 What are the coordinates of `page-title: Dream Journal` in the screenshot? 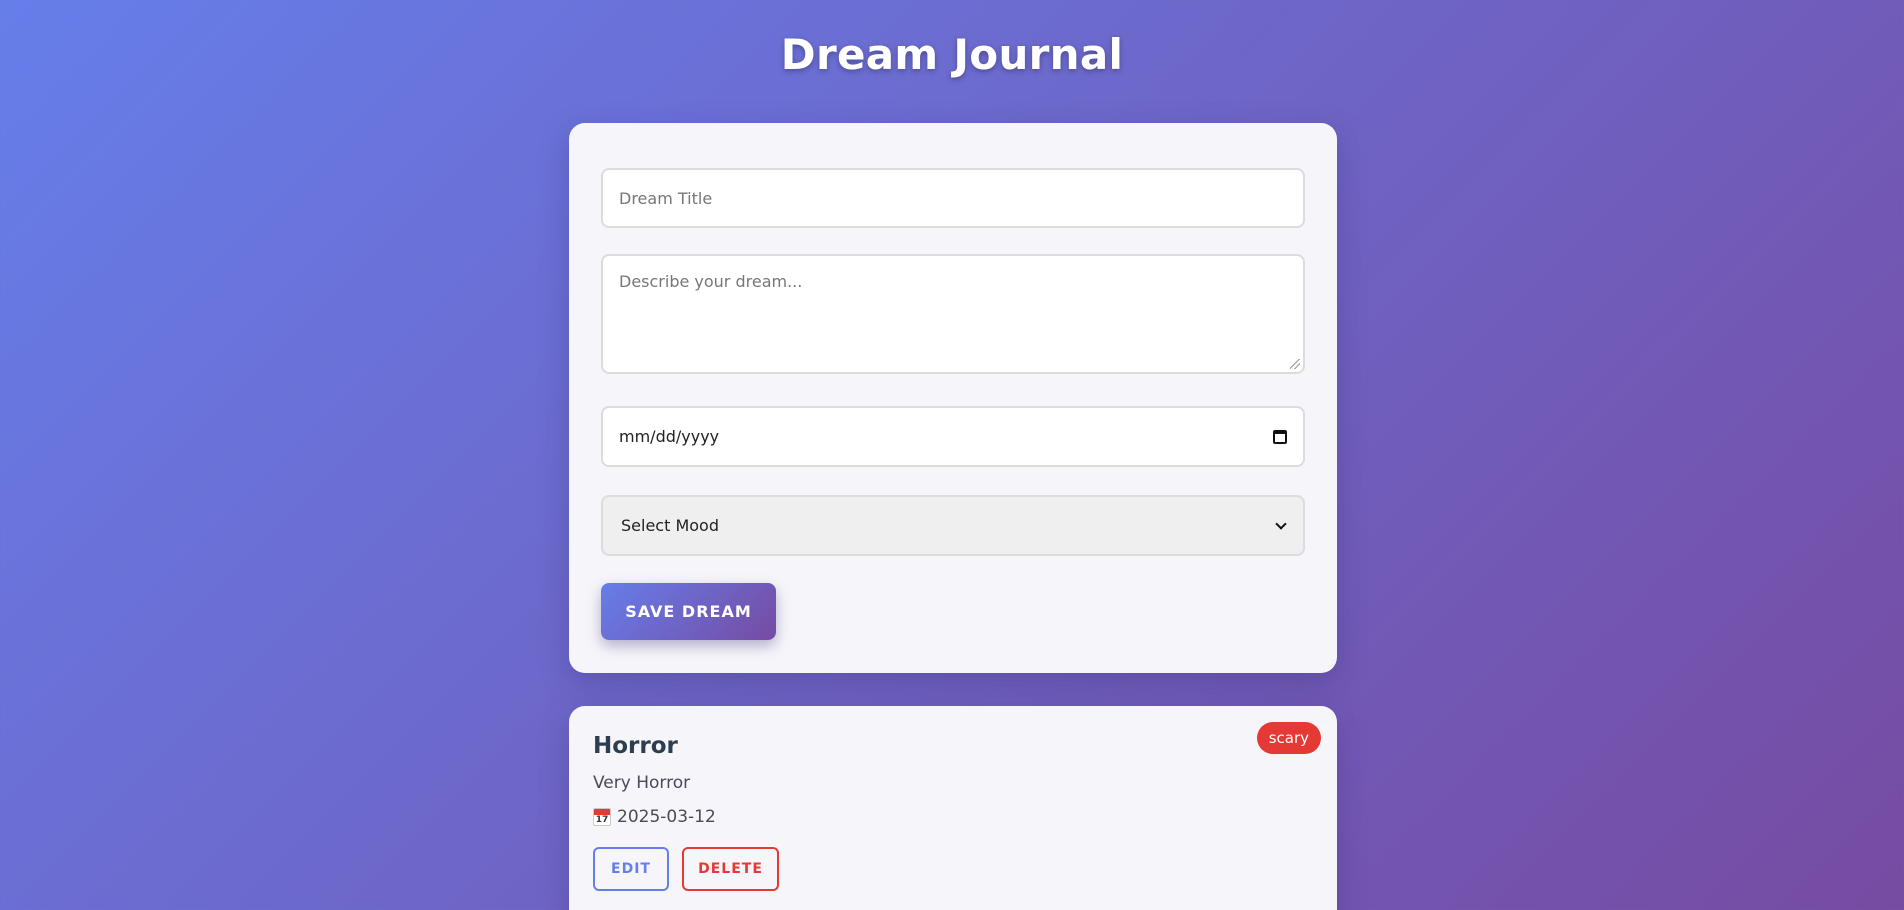 It's located at (952, 54).